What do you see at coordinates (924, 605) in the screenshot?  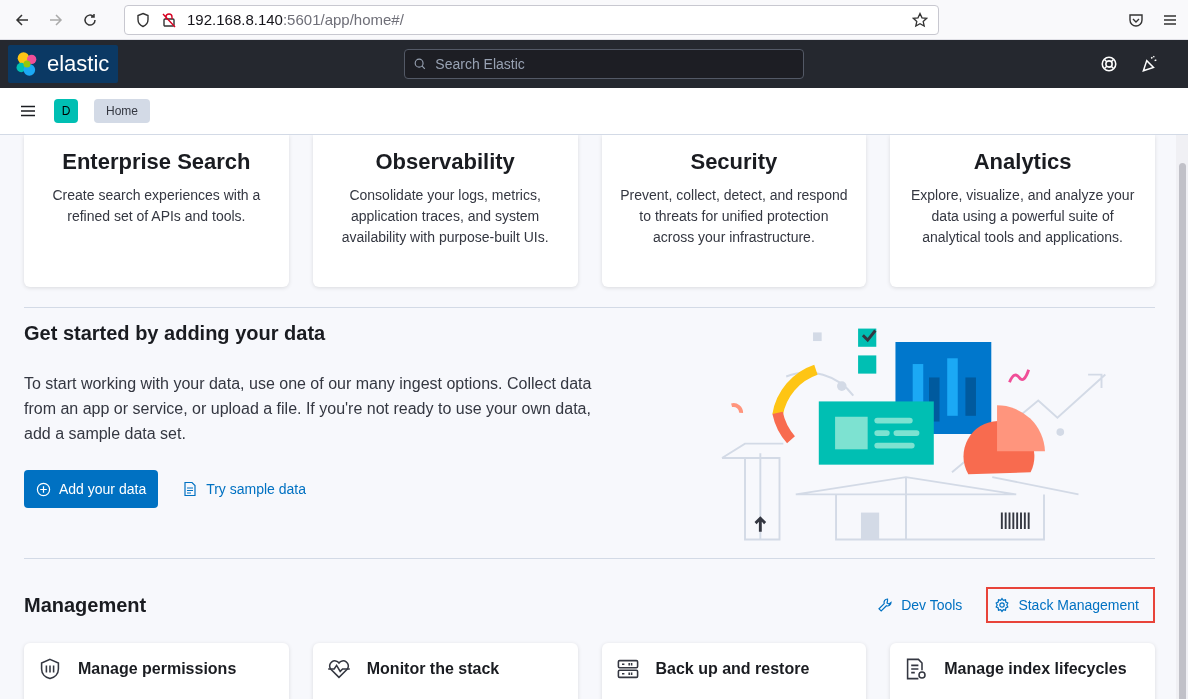 I see `dev-tools-link: Dev Tools` at bounding box center [924, 605].